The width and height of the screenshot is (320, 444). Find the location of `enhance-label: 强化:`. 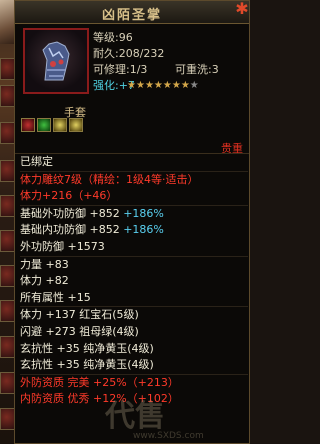

enhance-label: 强化: is located at coordinates (106, 85).